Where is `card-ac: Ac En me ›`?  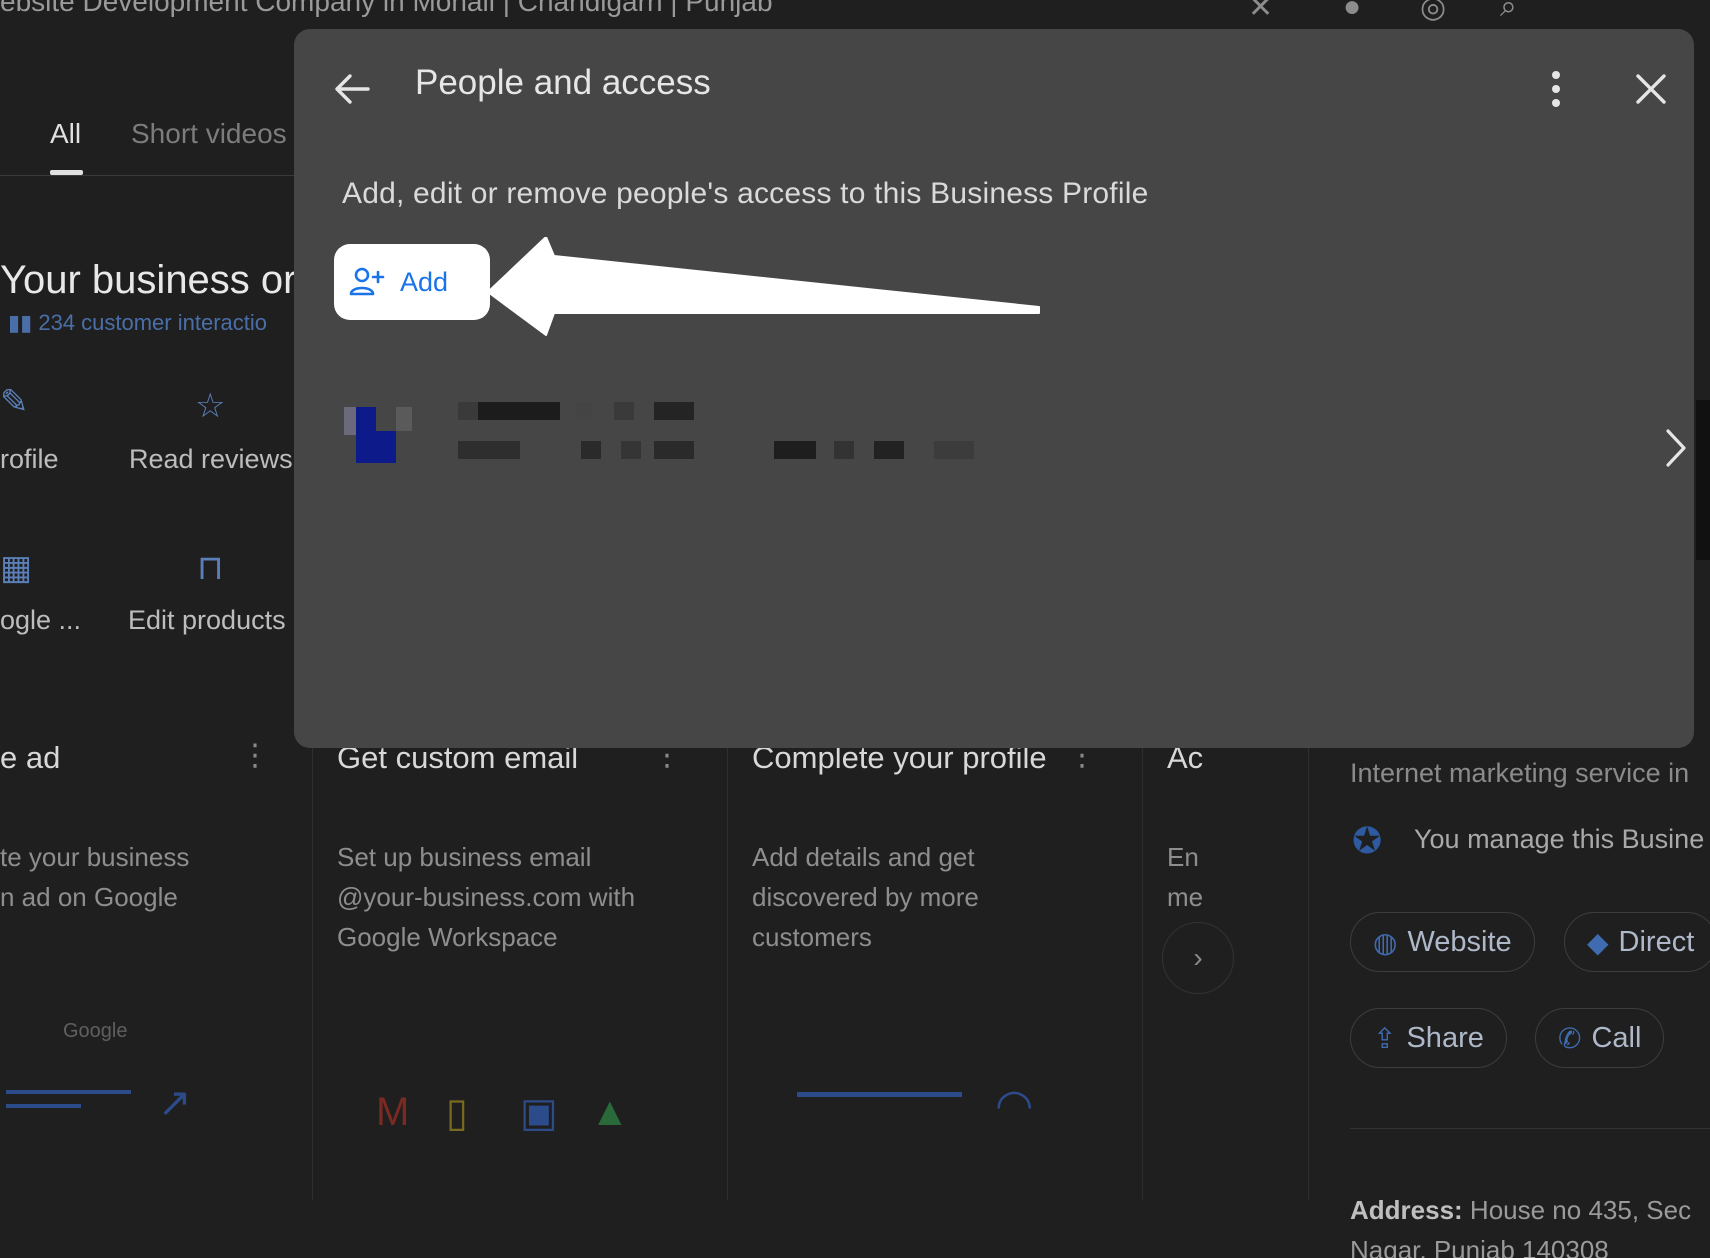 card-ac: Ac En me › is located at coordinates (1225, 960).